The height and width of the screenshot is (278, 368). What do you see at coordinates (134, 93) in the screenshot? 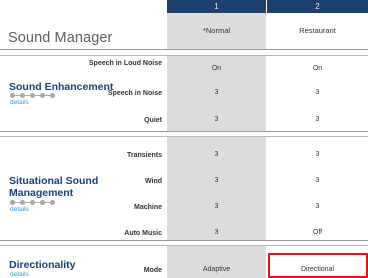
I see `row-label: Speech in Noise` at bounding box center [134, 93].